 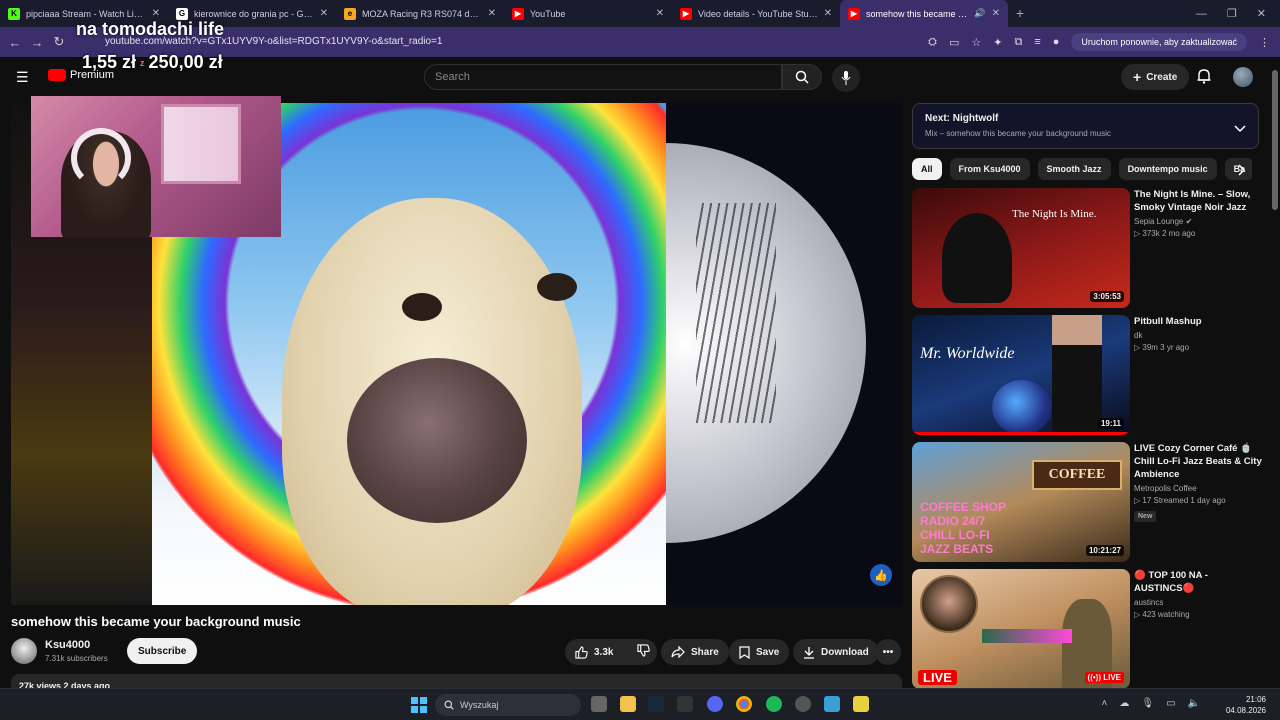 I want to click on video-thumbnail: Mr. Worldwide 19:11, so click(x=1021, y=375).